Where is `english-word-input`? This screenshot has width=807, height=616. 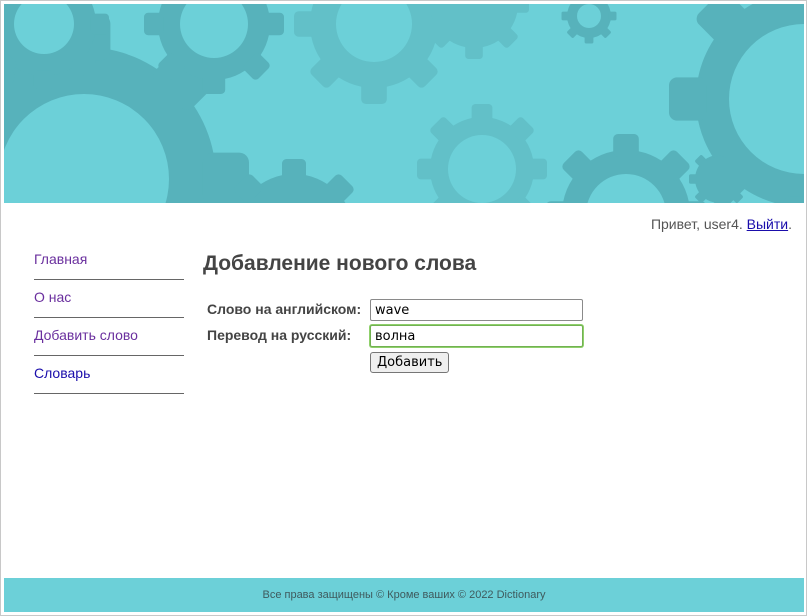
english-word-input is located at coordinates (476, 310).